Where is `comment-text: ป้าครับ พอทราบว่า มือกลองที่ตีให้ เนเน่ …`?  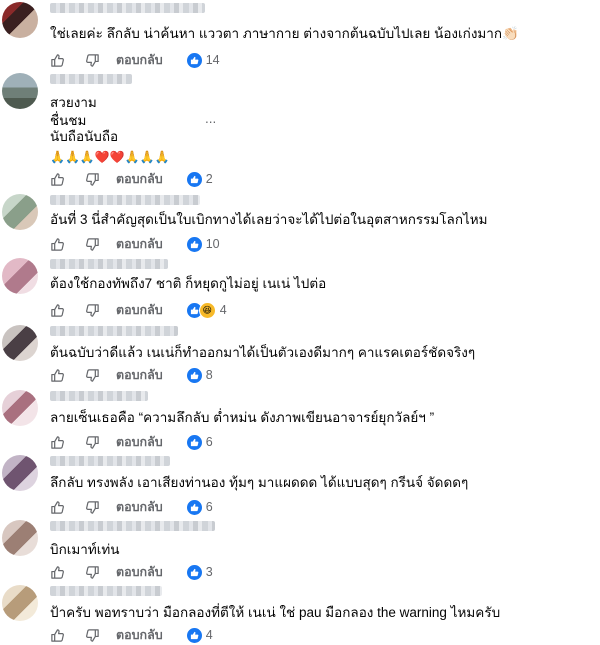 comment-text: ป้าครับ พอทราบว่า มือกลองที่ตีให้ เนเน่ … is located at coordinates (275, 612).